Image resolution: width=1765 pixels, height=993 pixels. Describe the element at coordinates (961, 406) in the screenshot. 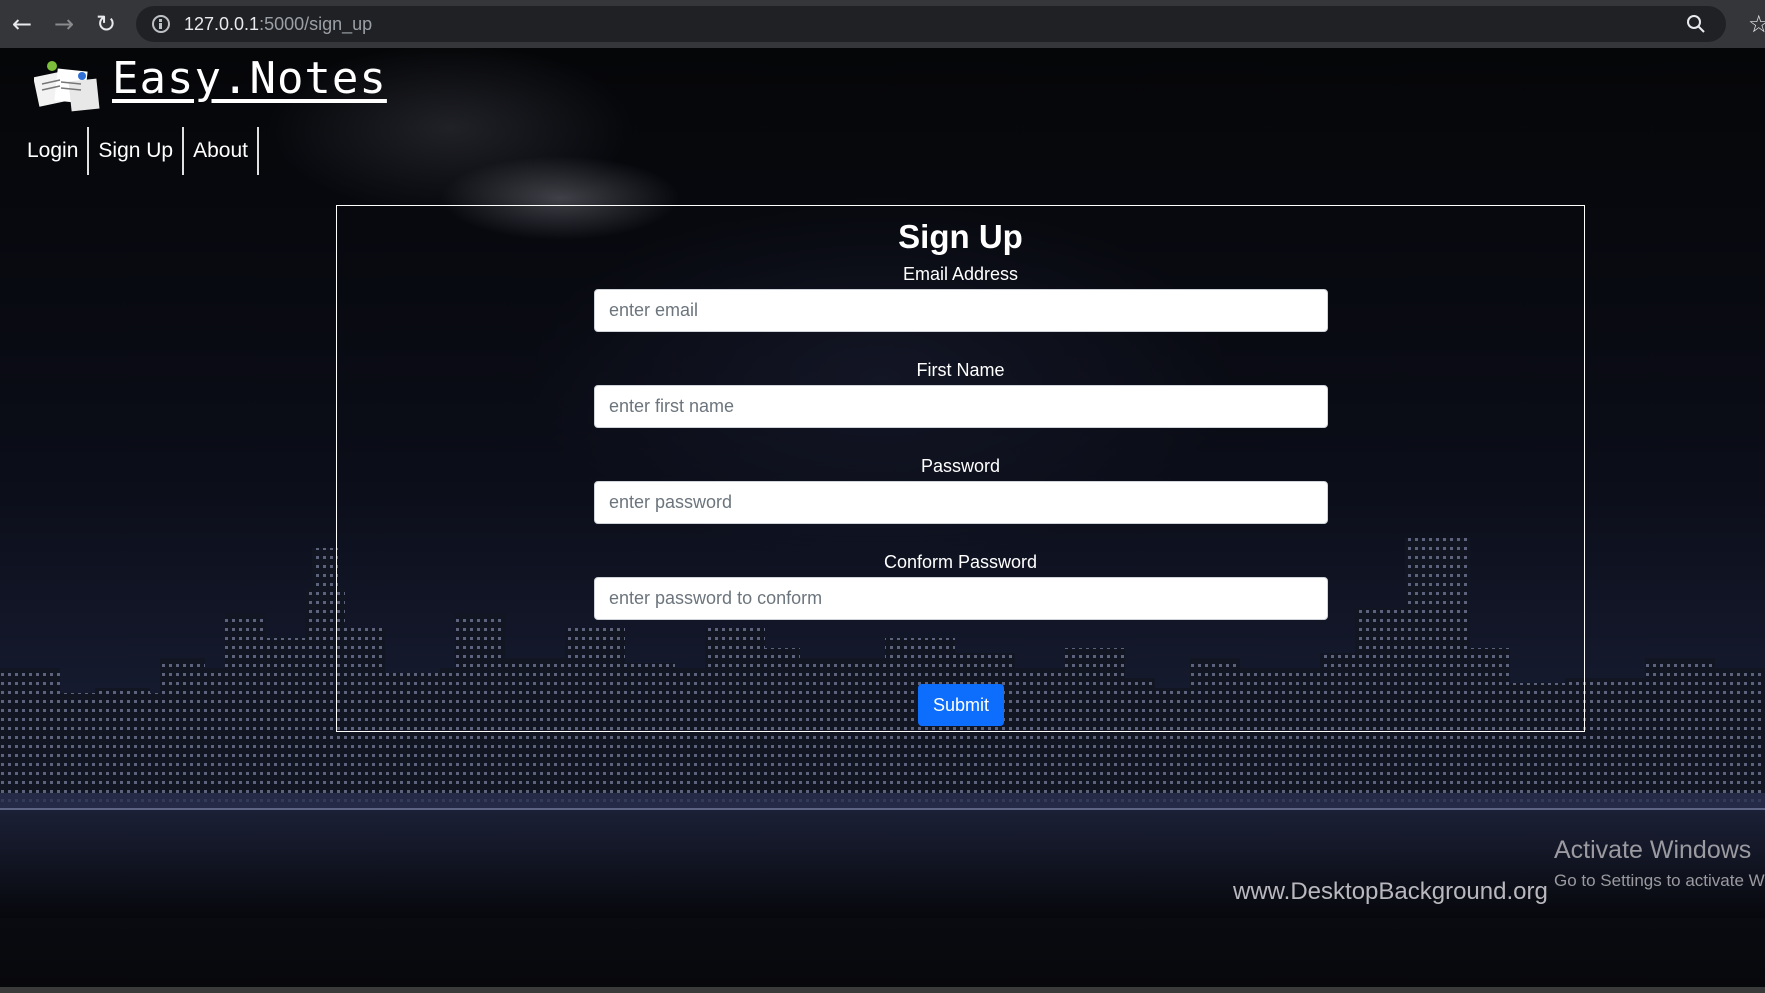

I see `first-name-input` at that location.